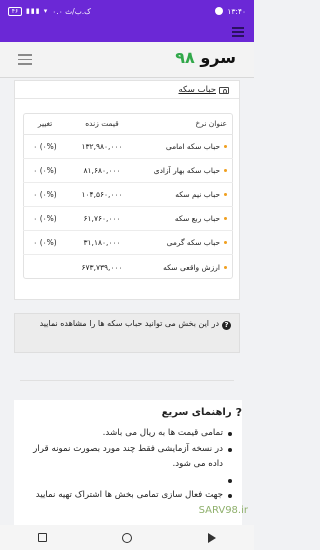 This screenshot has width=320, height=550. Describe the element at coordinates (102, 194) in the screenshot. I see `row-price: ۱۰۴,۵۶۰,۰۰۰` at that location.